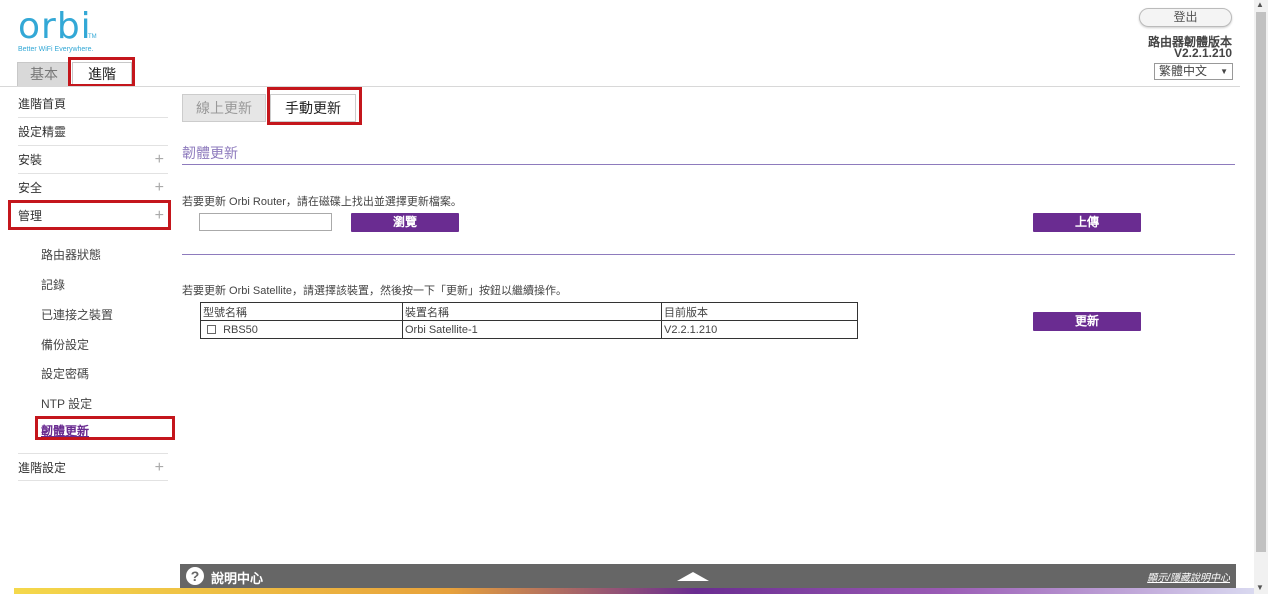 This screenshot has height=594, width=1268. What do you see at coordinates (93, 467) in the screenshot?
I see `sidebar-item-advanced-setup: 進階設定 +` at bounding box center [93, 467].